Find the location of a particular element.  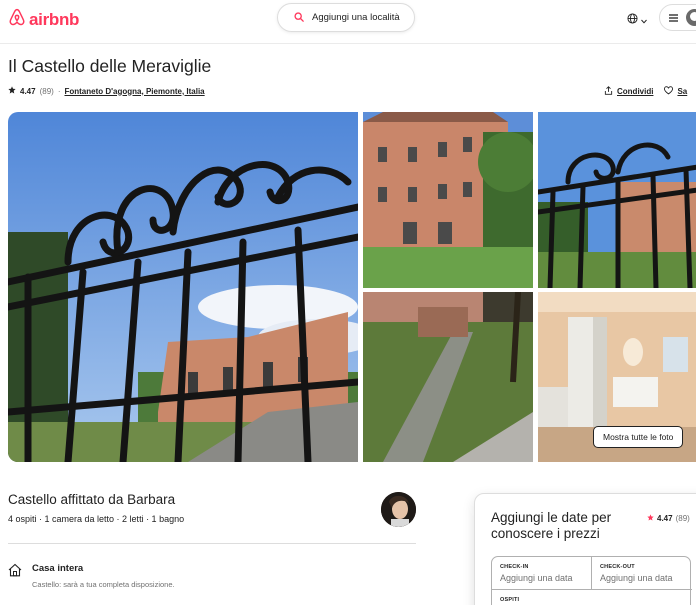

photo-castle-facade is located at coordinates (448, 200).